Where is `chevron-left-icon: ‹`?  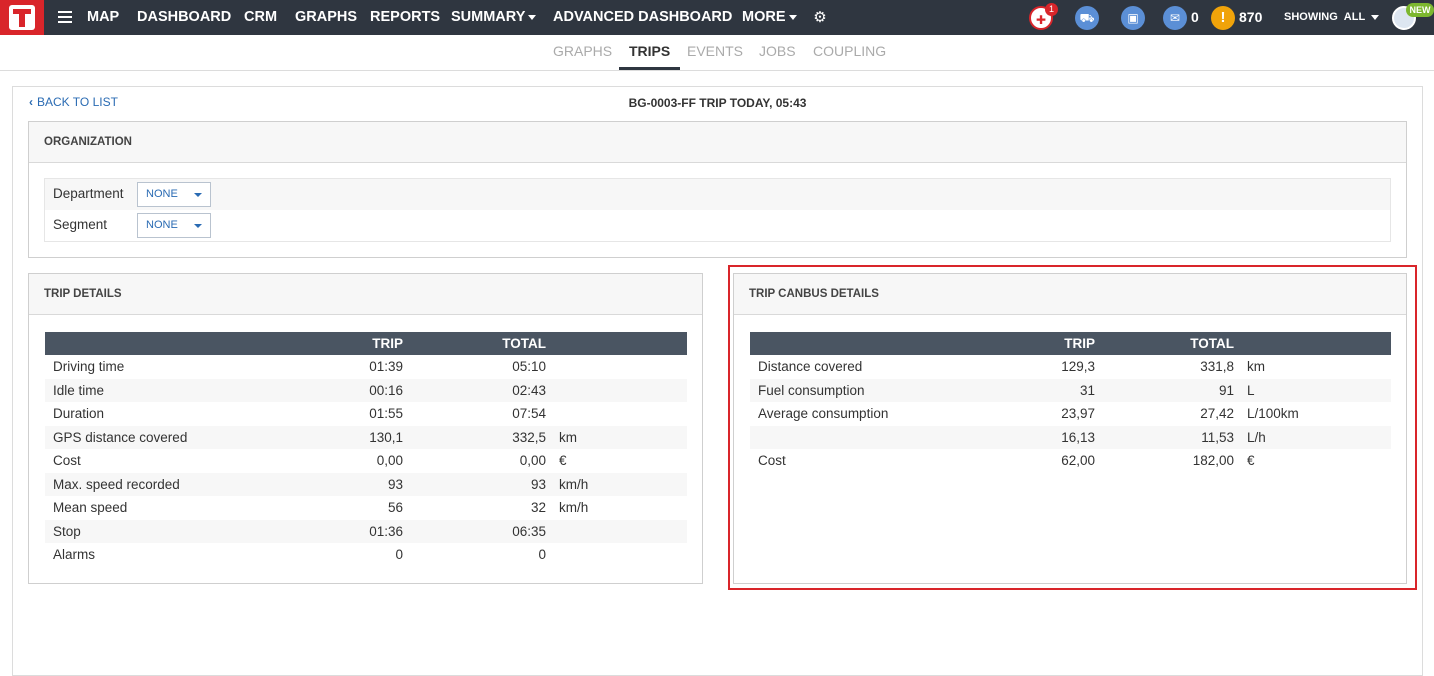
chevron-left-icon: ‹ is located at coordinates (31, 102).